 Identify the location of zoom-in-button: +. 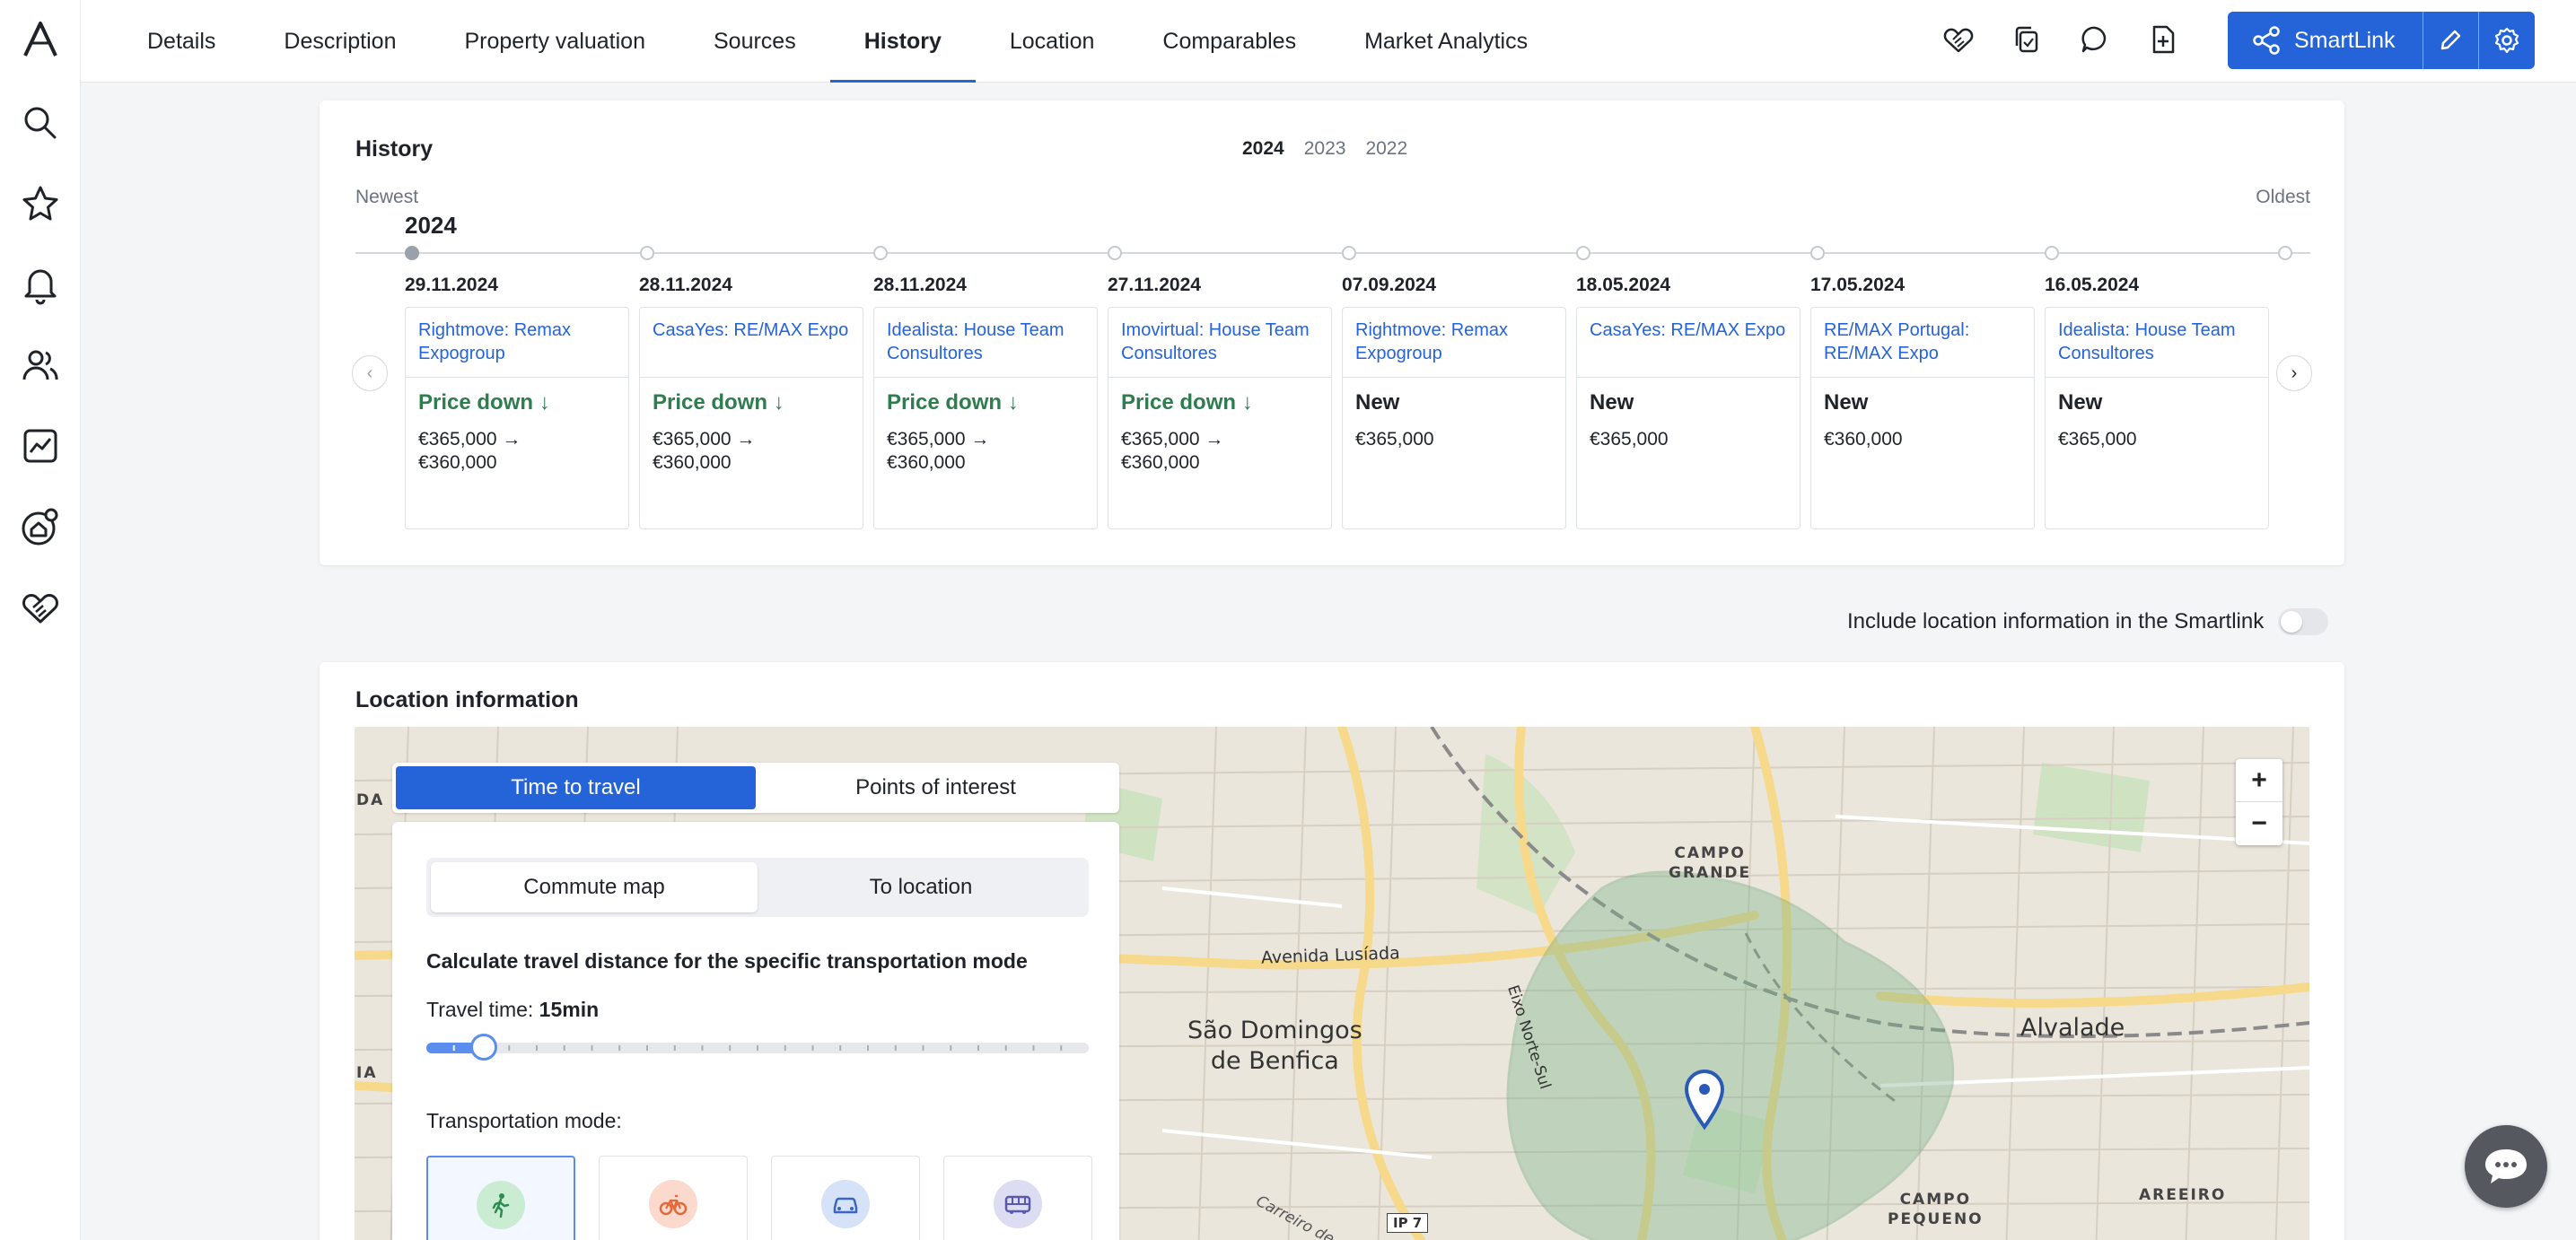
(2259, 780).